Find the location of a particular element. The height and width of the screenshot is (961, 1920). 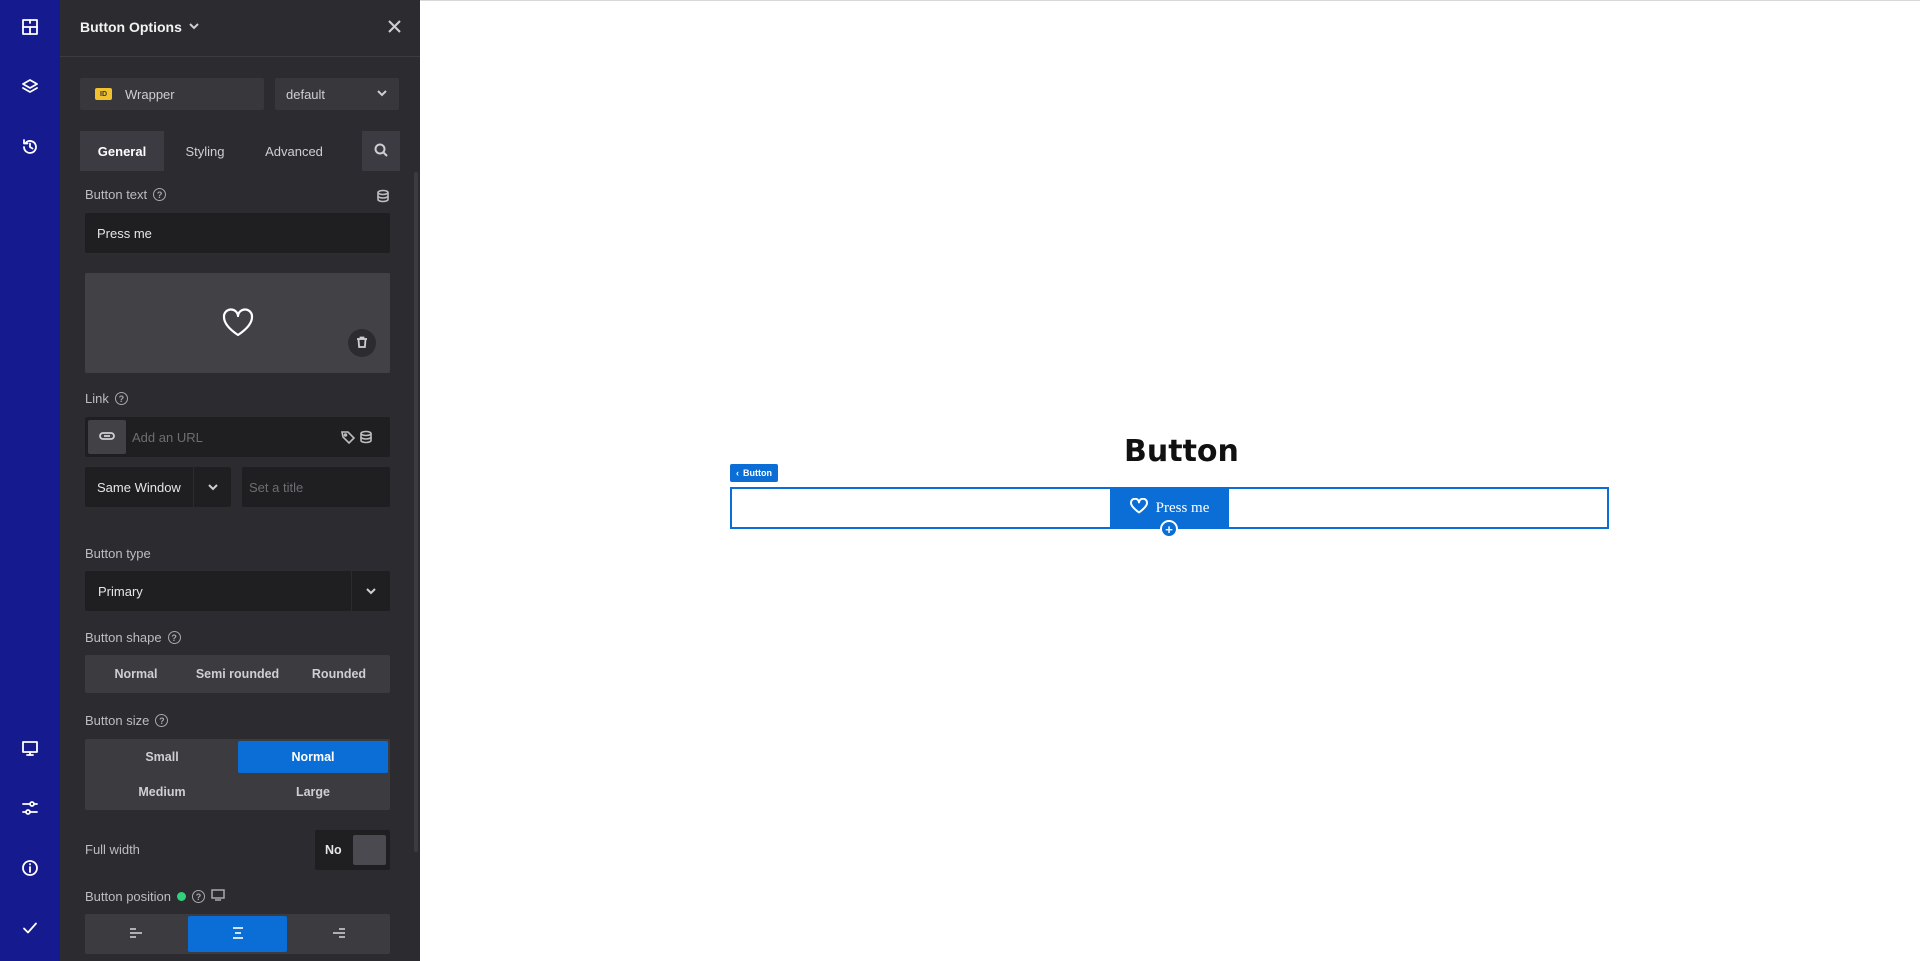

panel-scrollbar is located at coordinates (416, 512).